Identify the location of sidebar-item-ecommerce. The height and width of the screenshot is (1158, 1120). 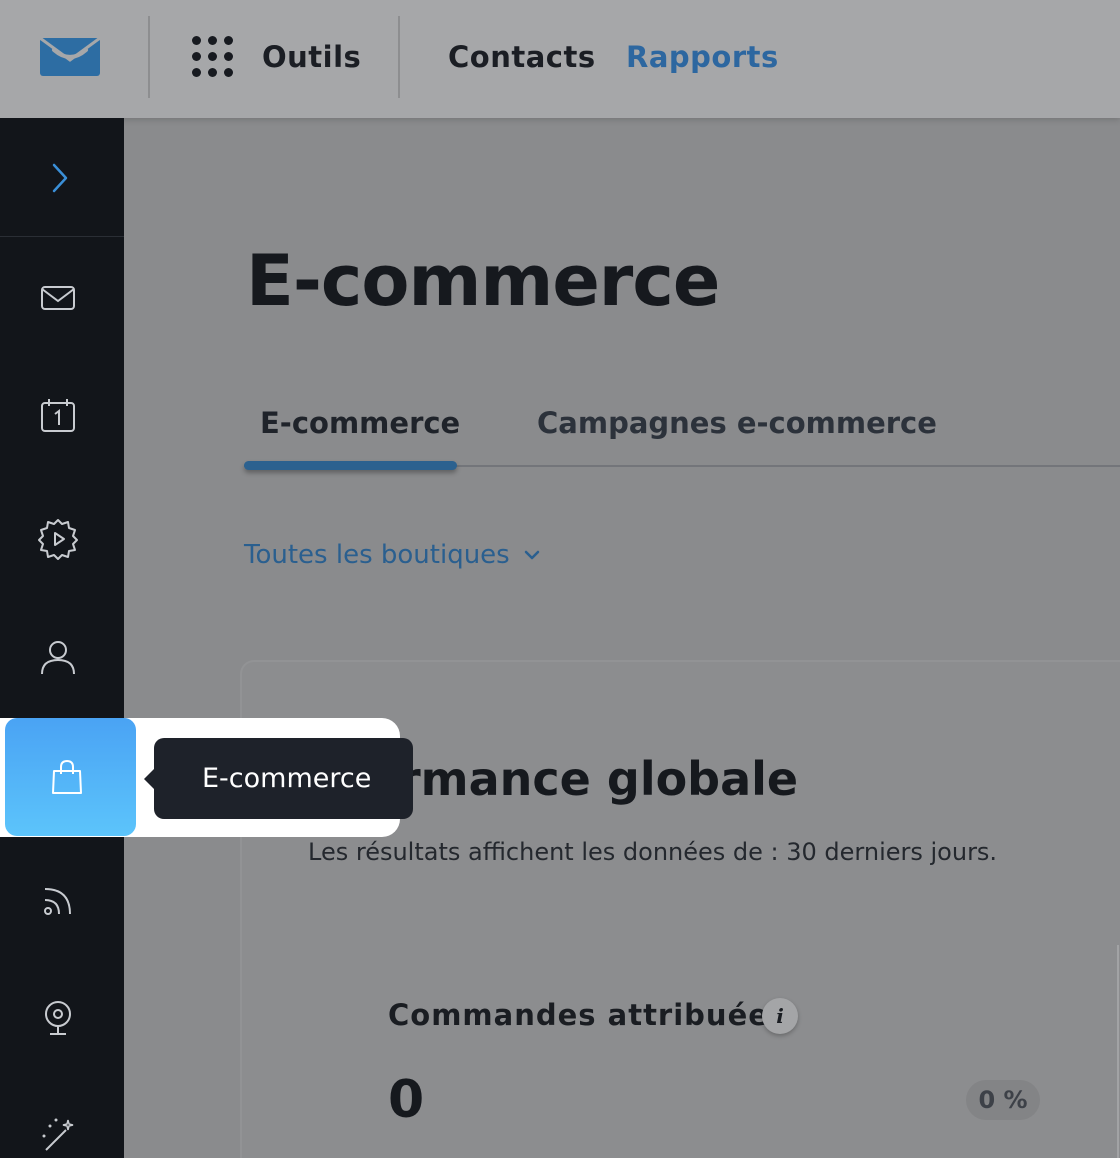
(70, 777).